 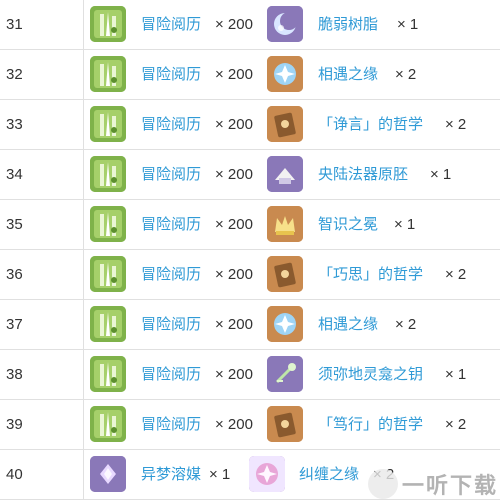 I want to click on intertwined-fate-icon, so click(x=267, y=474).